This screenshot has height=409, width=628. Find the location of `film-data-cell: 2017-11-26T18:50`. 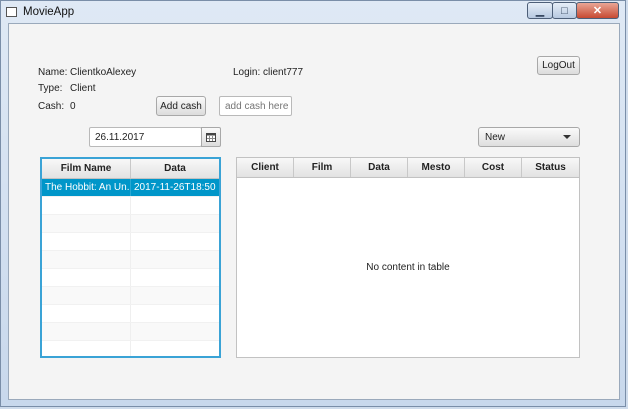

film-data-cell: 2017-11-26T18:50 is located at coordinates (175, 187).